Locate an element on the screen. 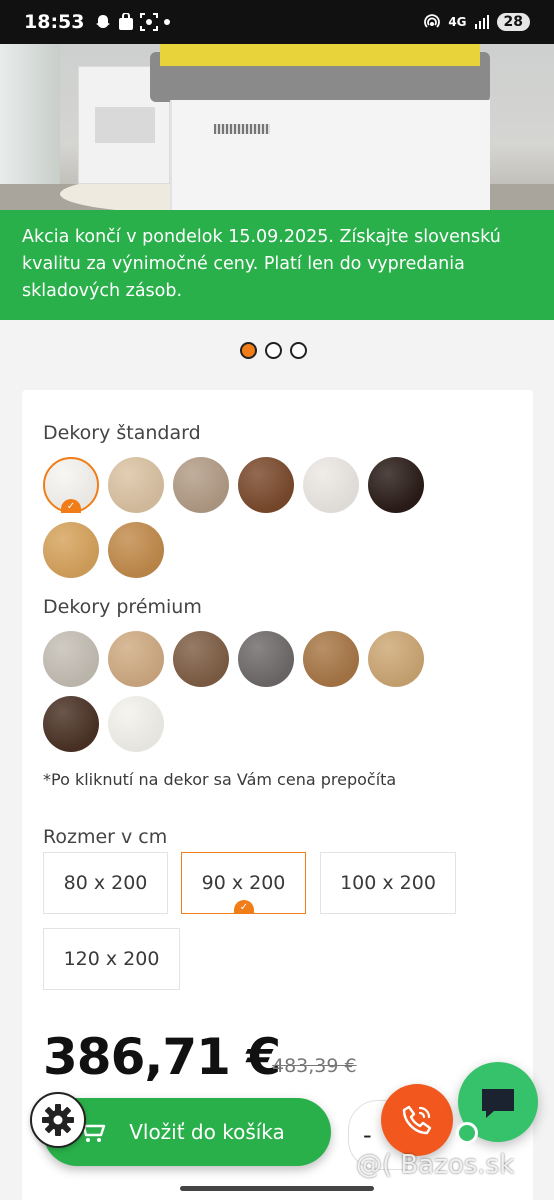  size-option-label: 90 x 200 is located at coordinates (243, 883).